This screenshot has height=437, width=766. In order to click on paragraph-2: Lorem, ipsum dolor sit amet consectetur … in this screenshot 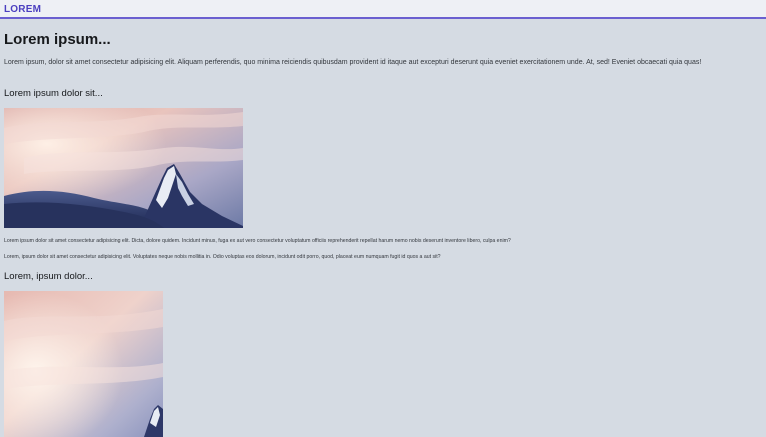, I will do `click(222, 257)`.